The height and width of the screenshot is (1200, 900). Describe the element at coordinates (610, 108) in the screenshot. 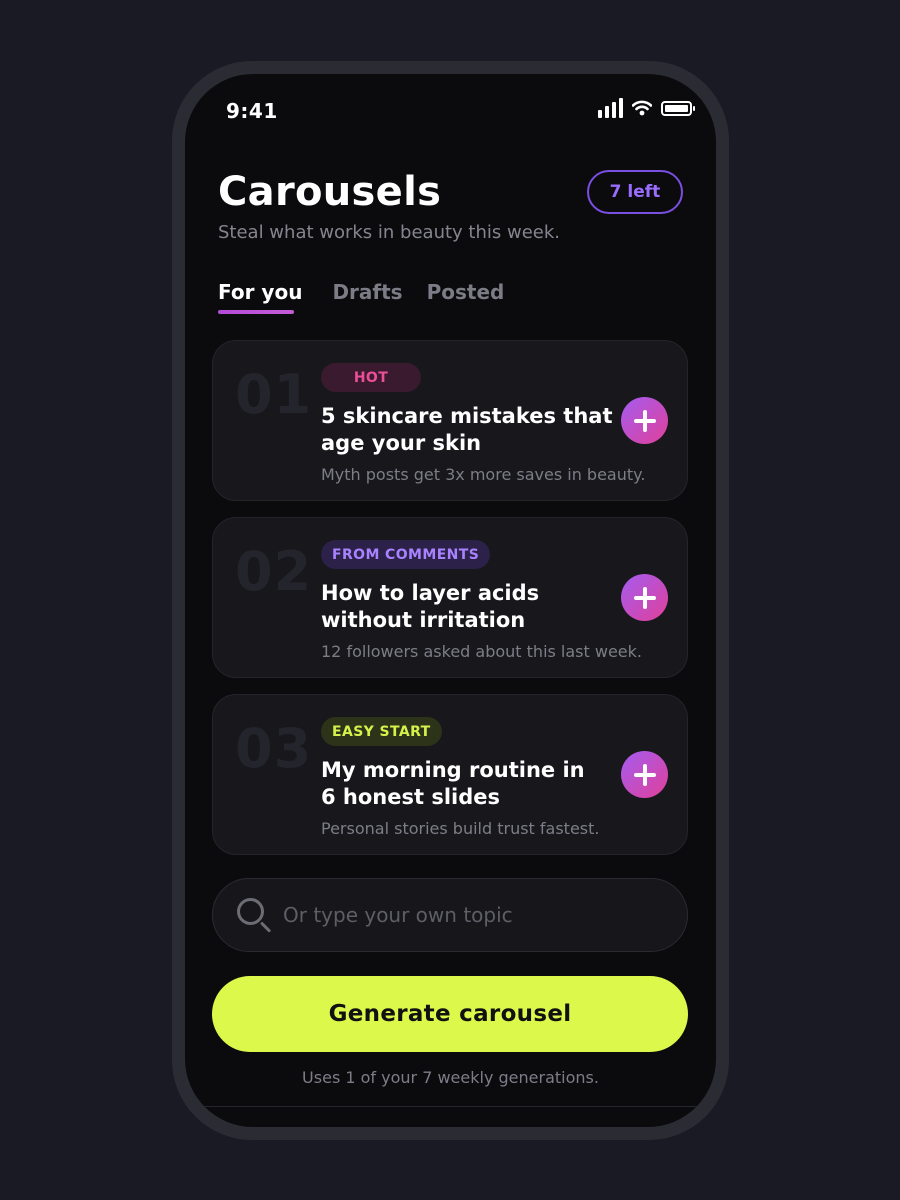

I see `cellular-signal-icon` at that location.